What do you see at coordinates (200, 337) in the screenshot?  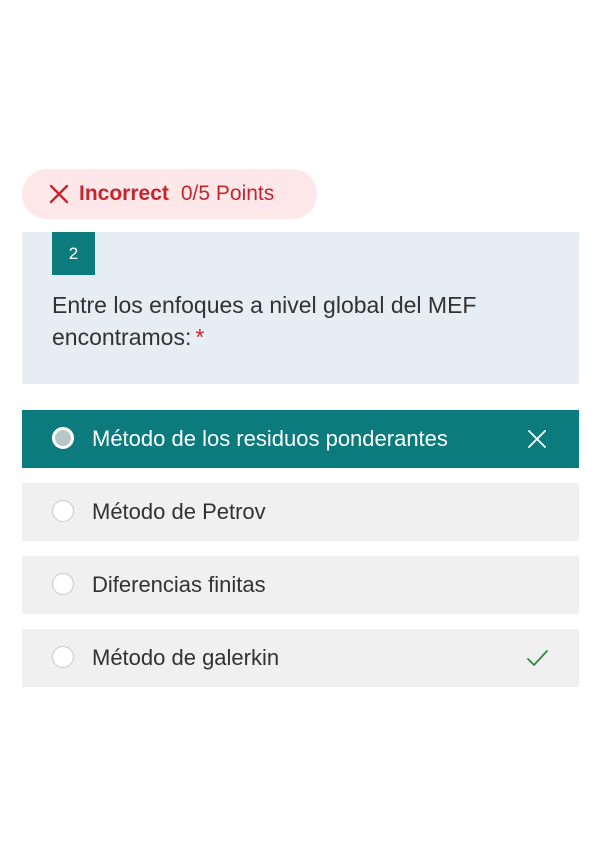 I see `required-marker: *` at bounding box center [200, 337].